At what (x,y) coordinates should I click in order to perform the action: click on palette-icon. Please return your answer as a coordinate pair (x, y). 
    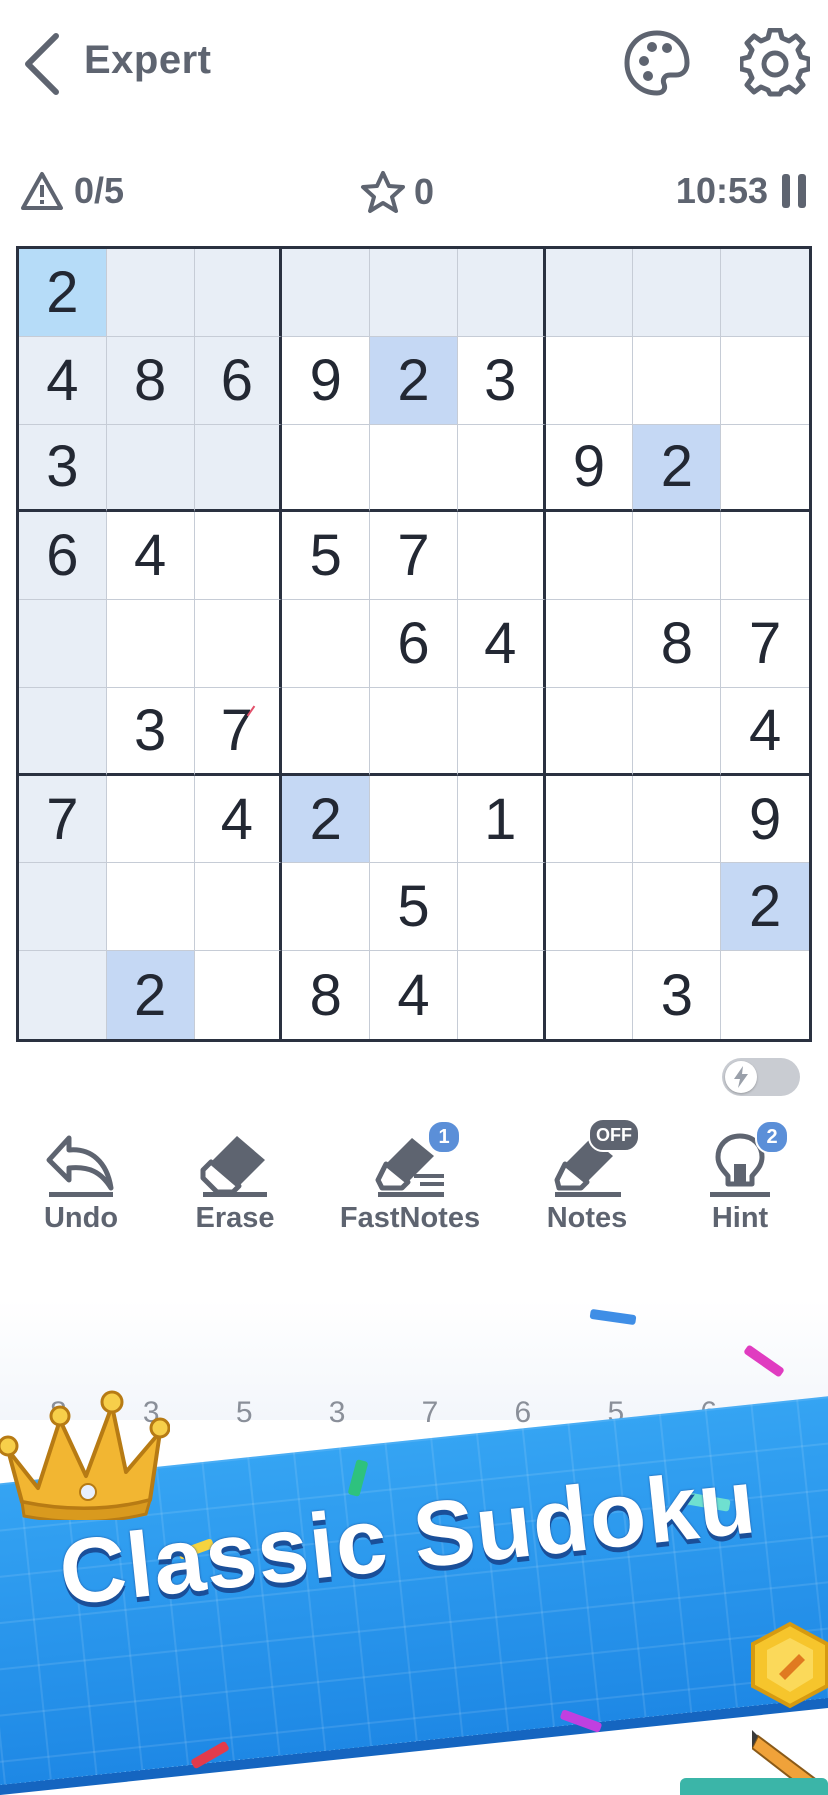
    Looking at the image, I should click on (657, 63).